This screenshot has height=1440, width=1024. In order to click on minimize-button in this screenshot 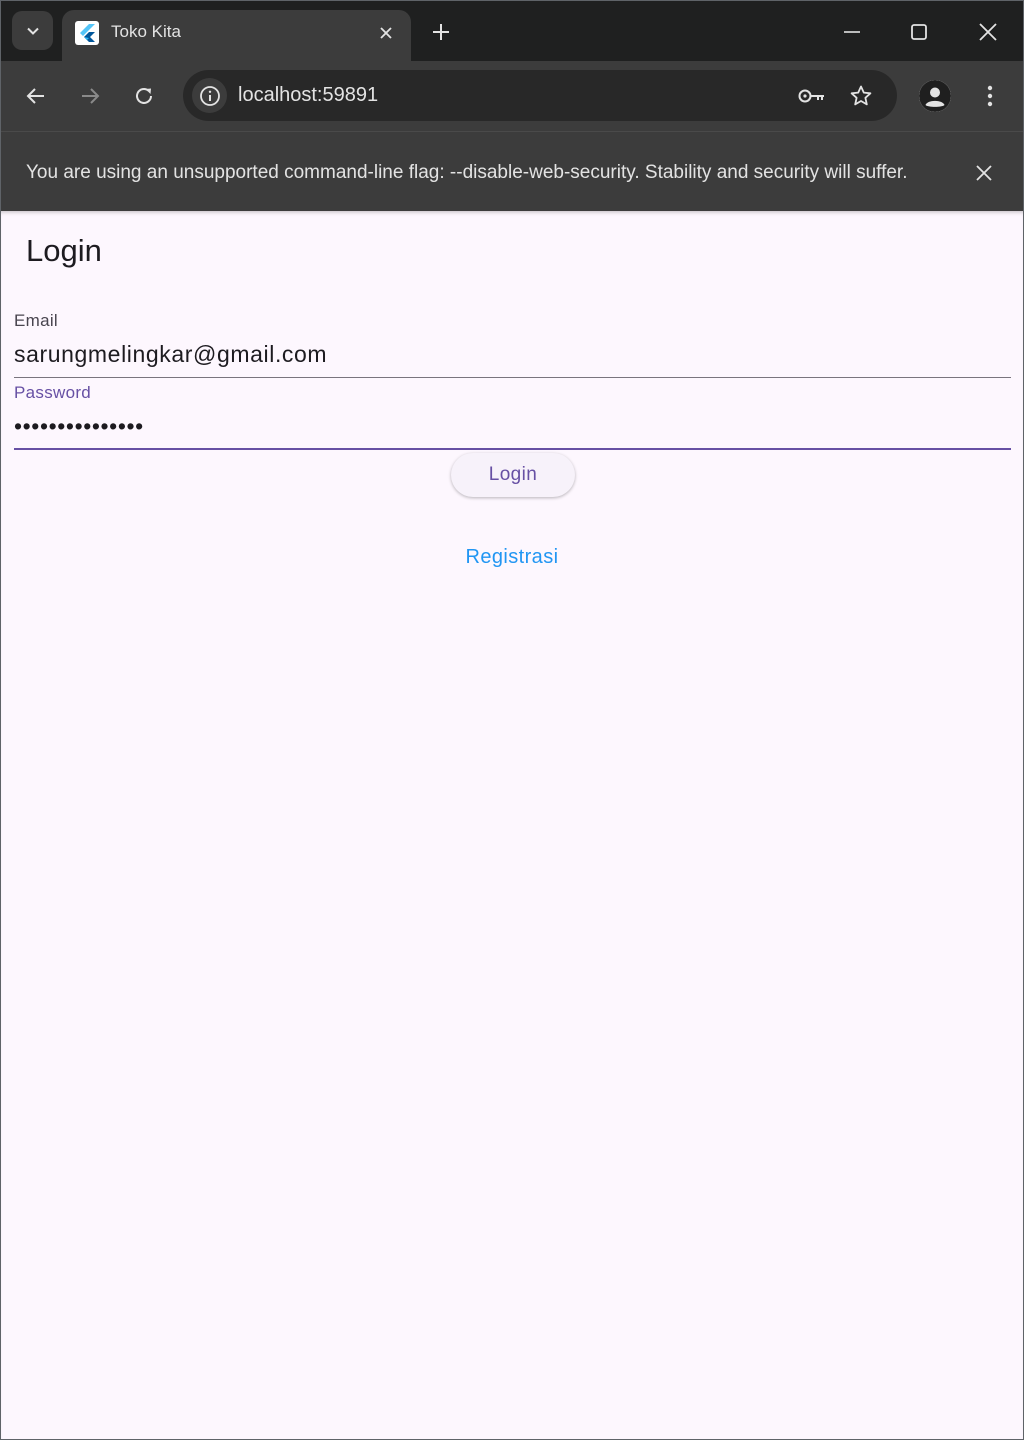, I will do `click(852, 32)`.